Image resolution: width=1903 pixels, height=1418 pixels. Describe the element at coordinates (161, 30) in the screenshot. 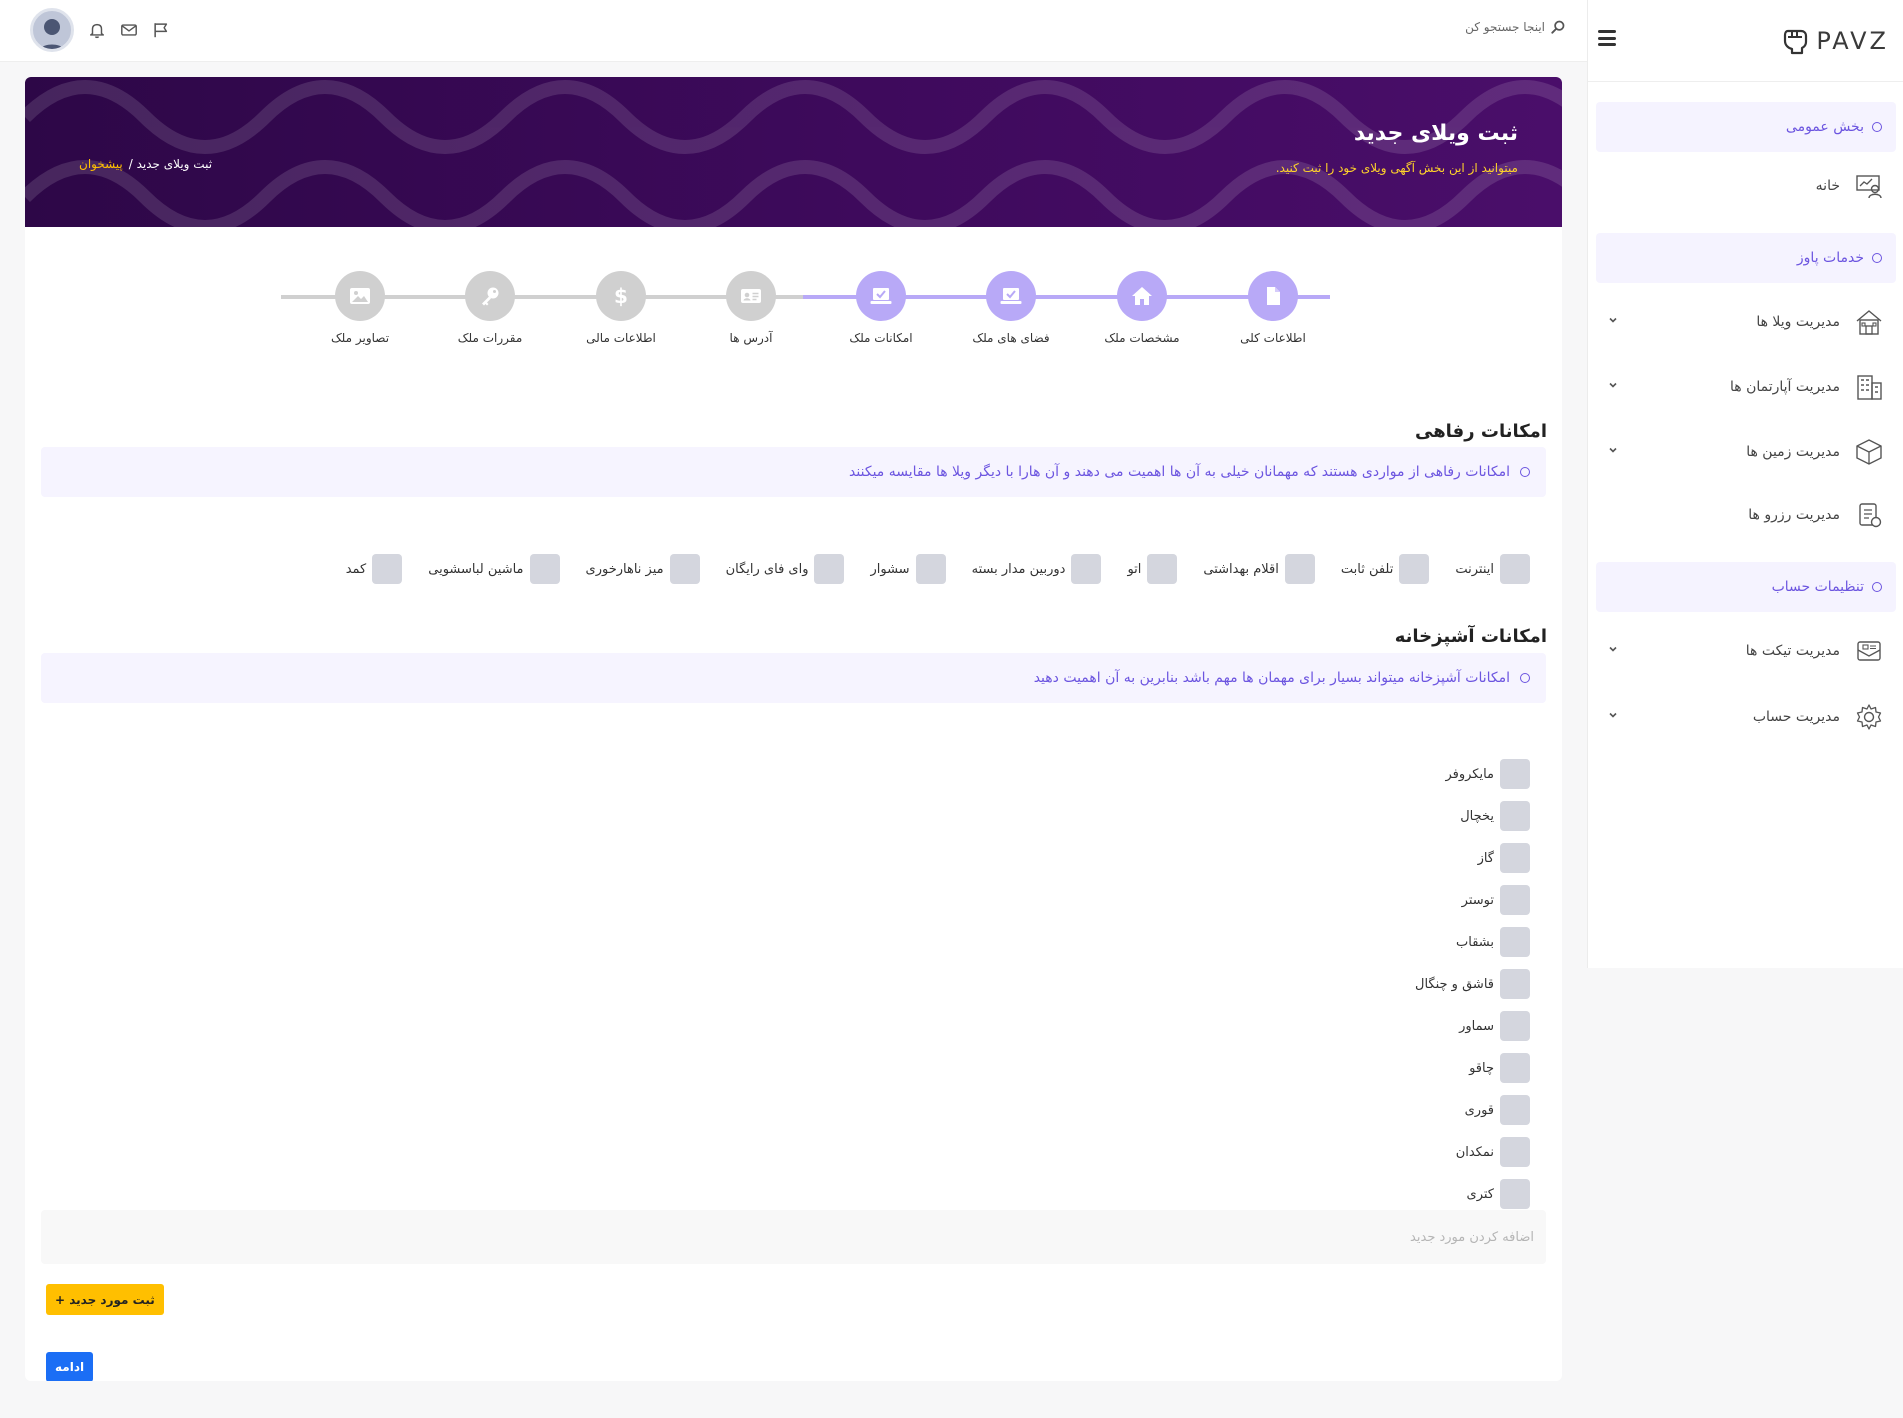

I see `flag-icon` at that location.